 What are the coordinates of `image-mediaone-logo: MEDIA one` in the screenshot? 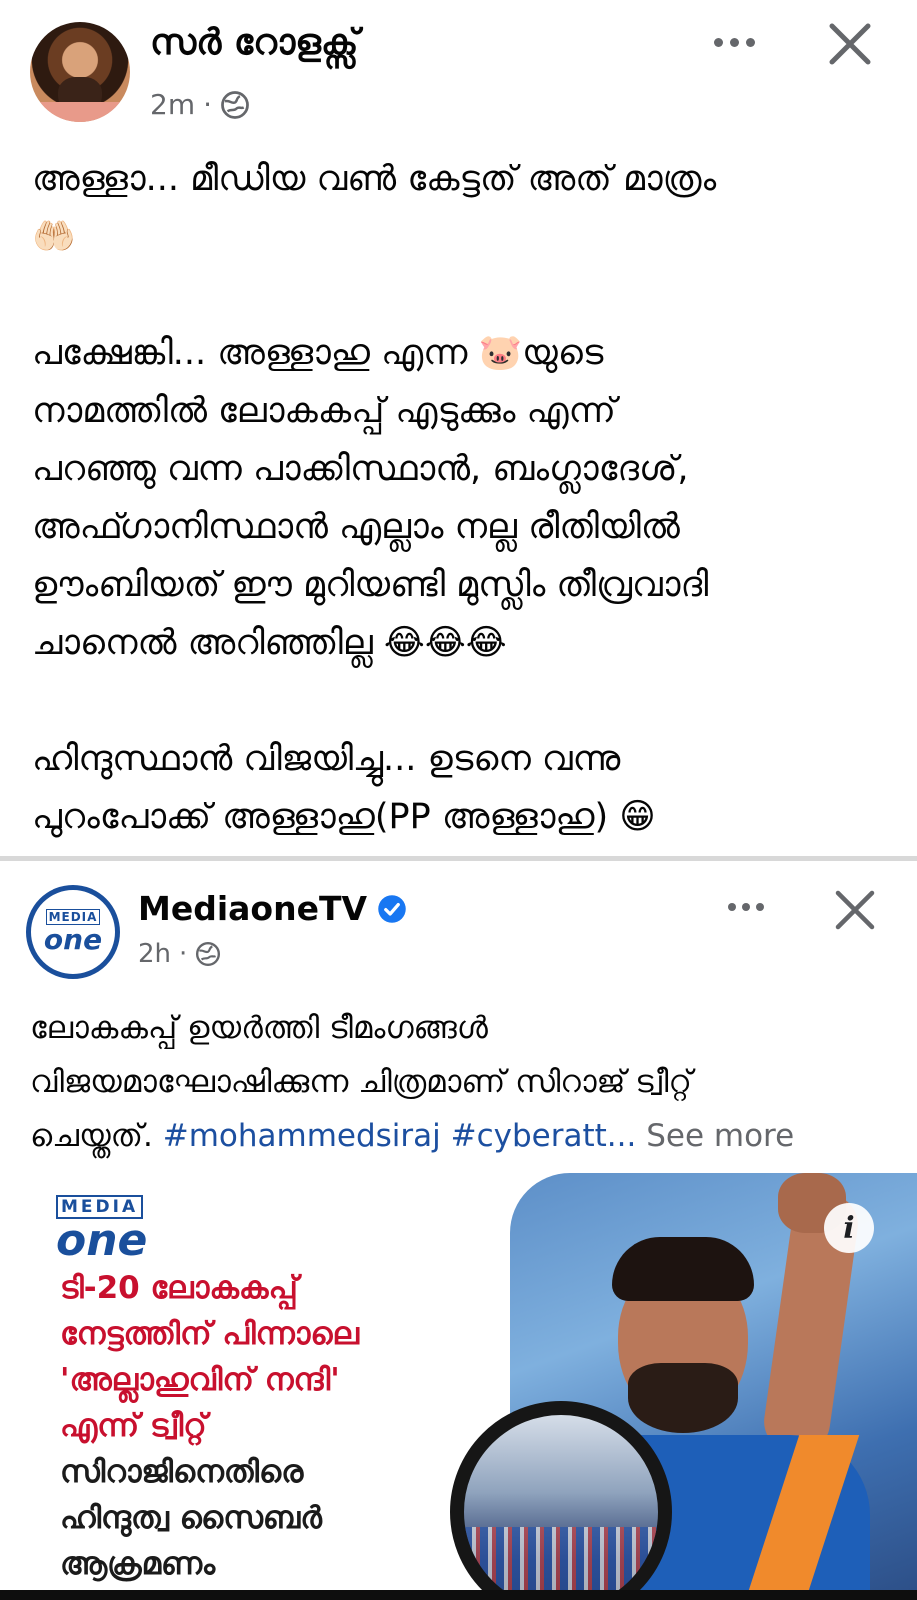 It's located at (101, 1229).